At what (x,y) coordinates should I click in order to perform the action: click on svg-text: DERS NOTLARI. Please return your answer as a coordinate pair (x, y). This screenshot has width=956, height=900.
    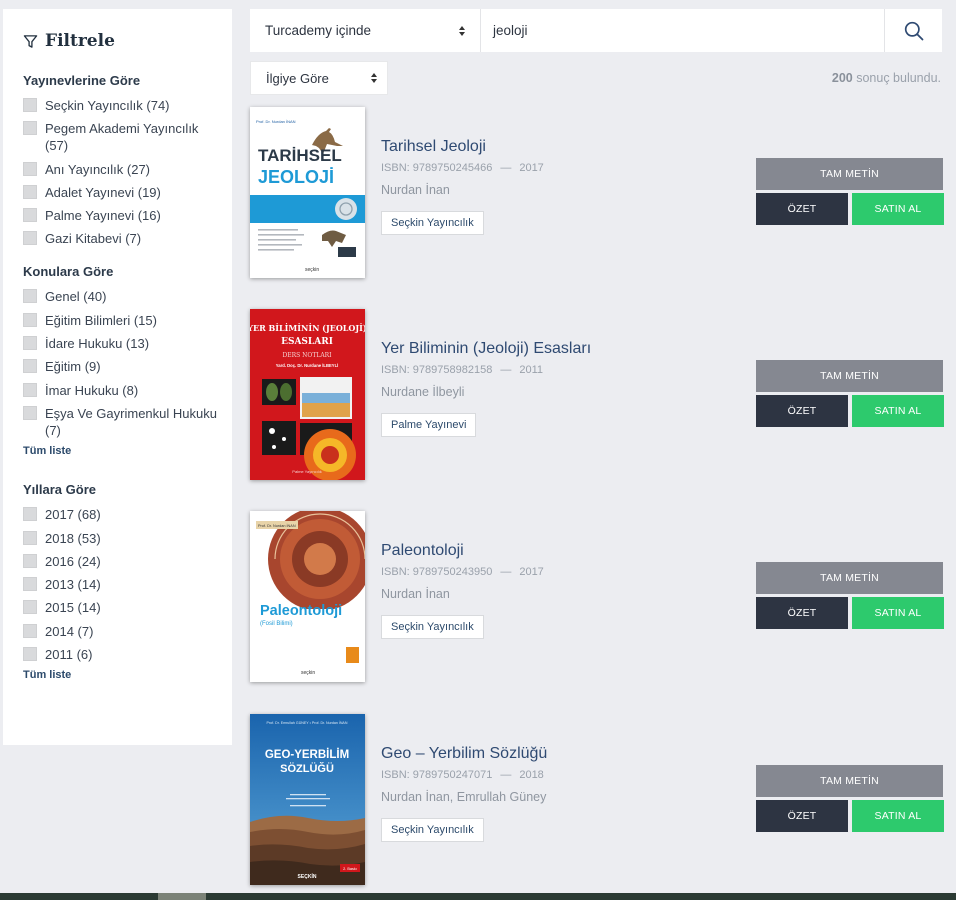
    Looking at the image, I should click on (307, 355).